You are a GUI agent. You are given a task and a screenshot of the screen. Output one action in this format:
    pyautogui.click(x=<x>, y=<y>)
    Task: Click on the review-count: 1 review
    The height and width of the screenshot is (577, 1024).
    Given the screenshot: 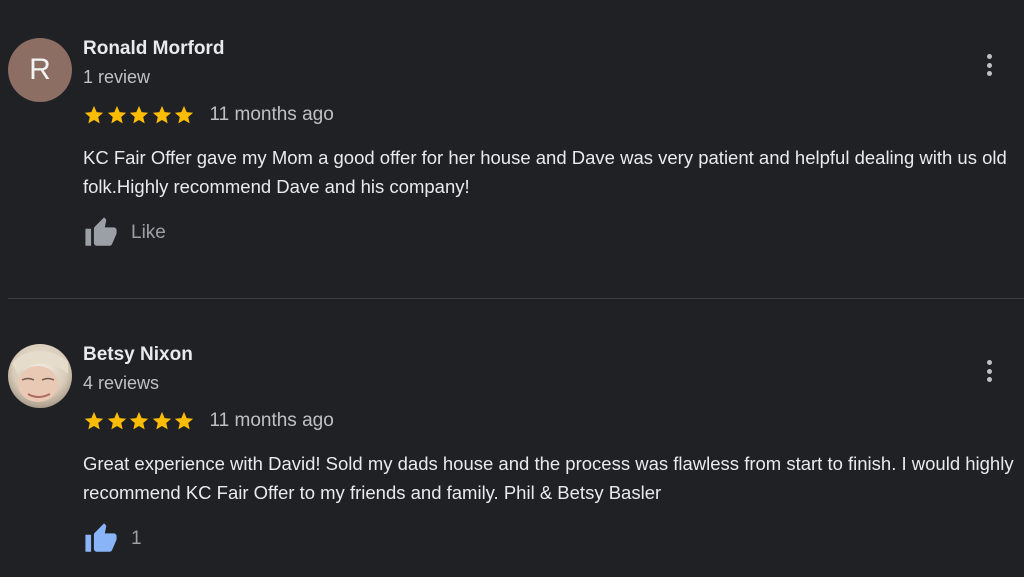 What is the action you would take?
    pyautogui.click(x=116, y=77)
    